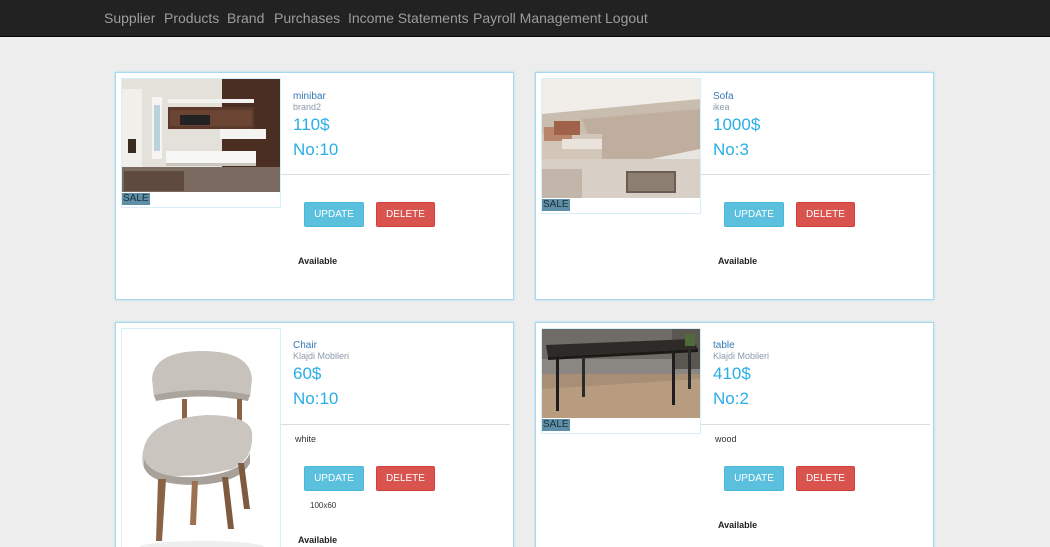  I want to click on nav-products: Products, so click(191, 18).